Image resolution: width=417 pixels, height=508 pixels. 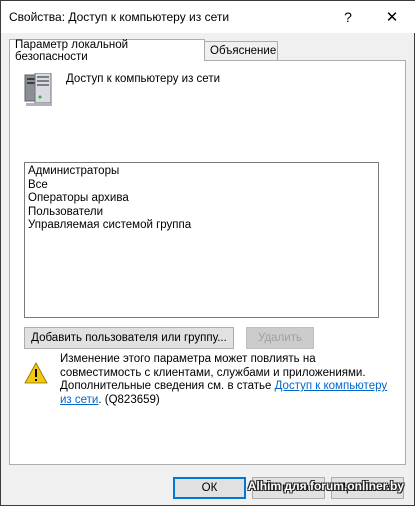 I want to click on server-icon, so click(x=38, y=89).